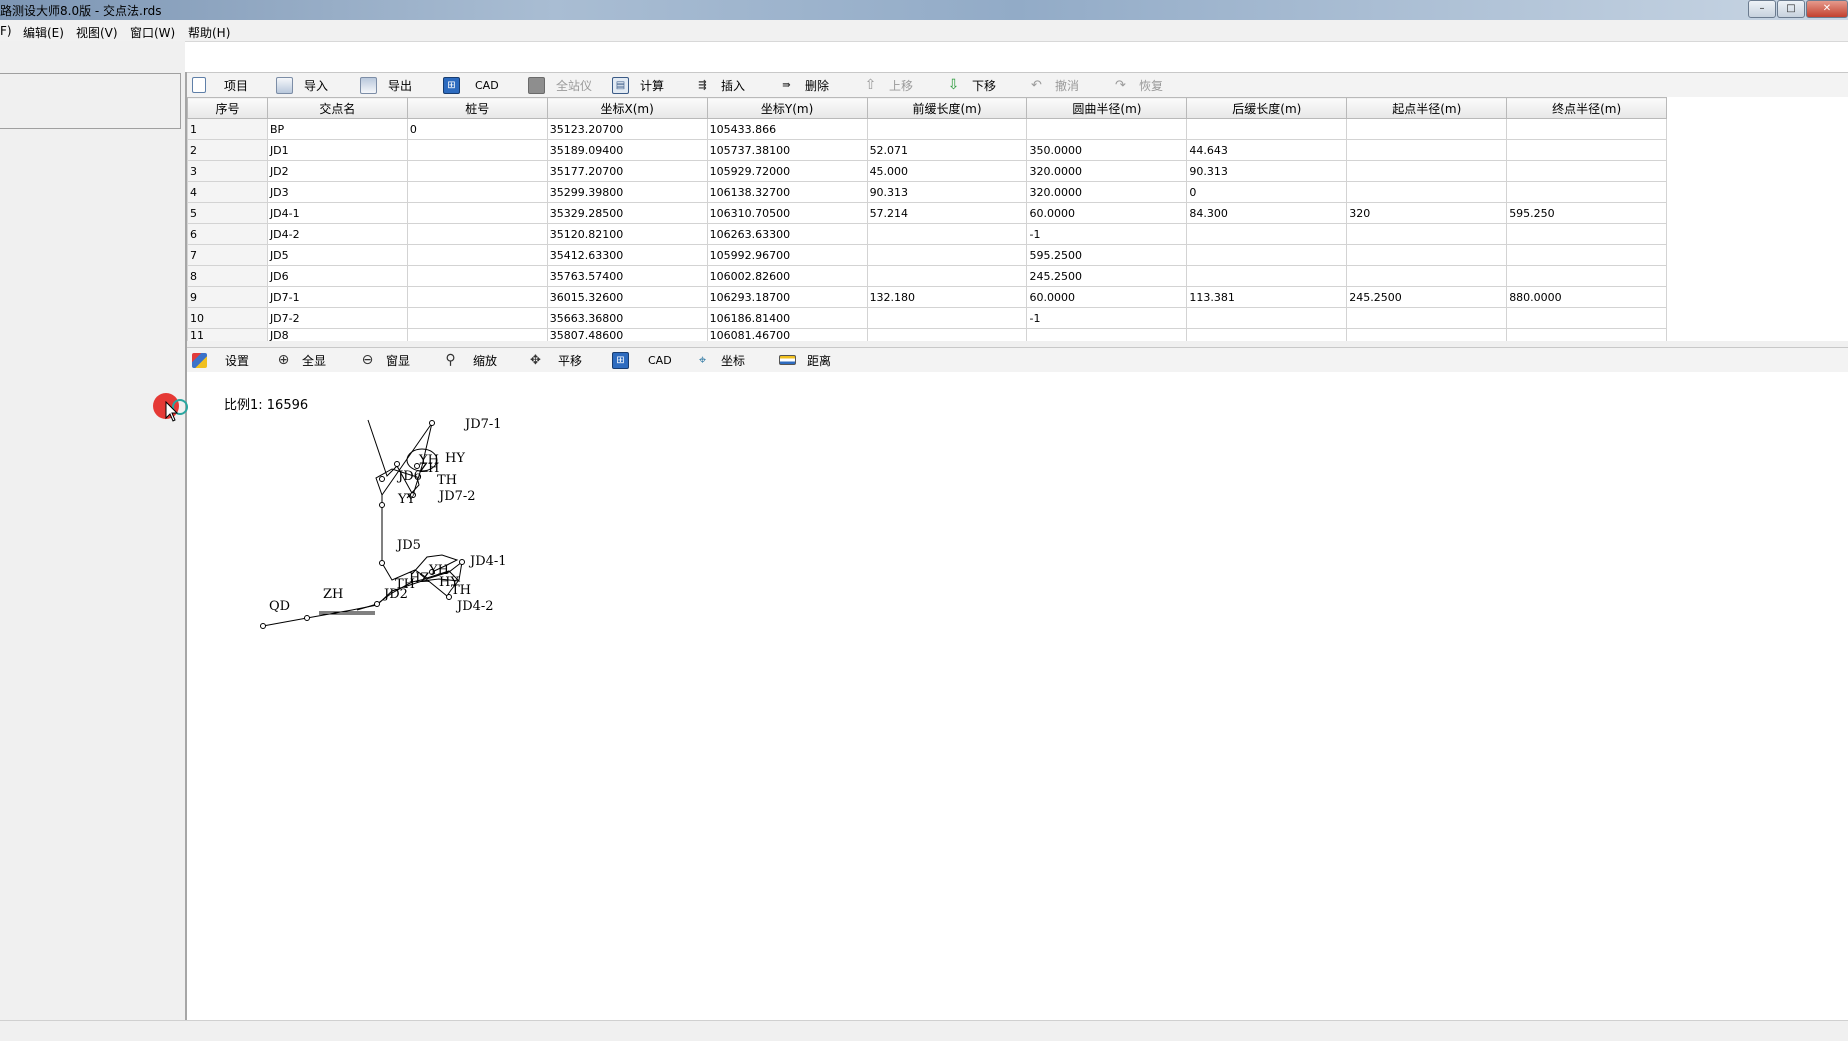  What do you see at coordinates (385, 360) in the screenshot?
I see `zoom-window-button: ⊖ 窗显` at bounding box center [385, 360].